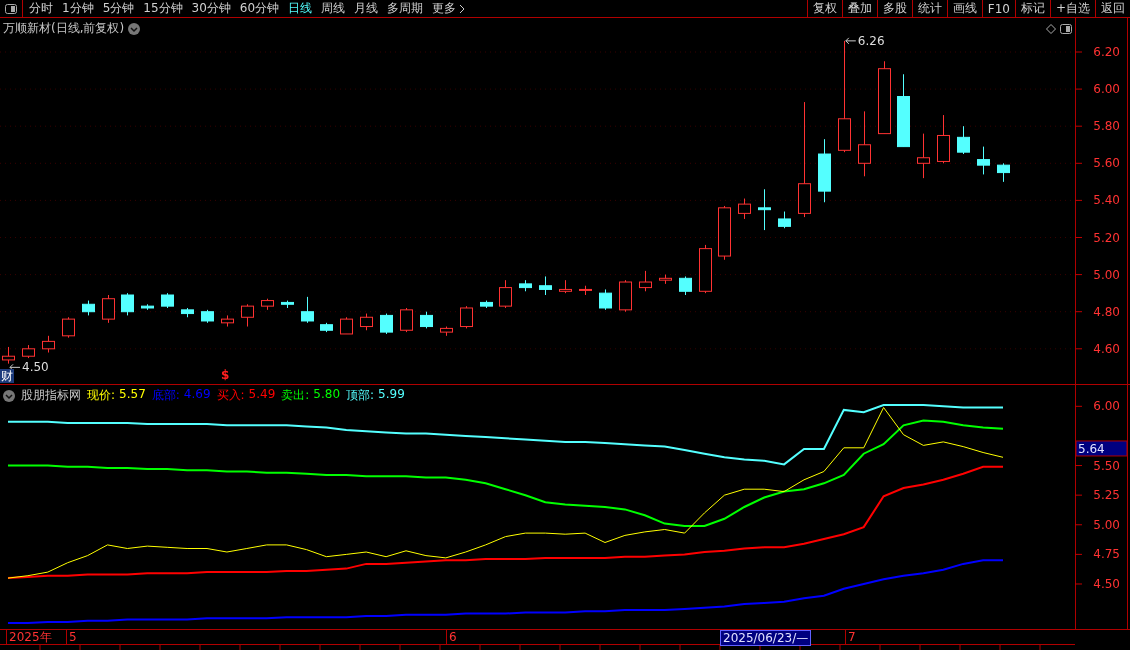  What do you see at coordinates (225, 375) in the screenshot?
I see `signal-marker: $` at bounding box center [225, 375].